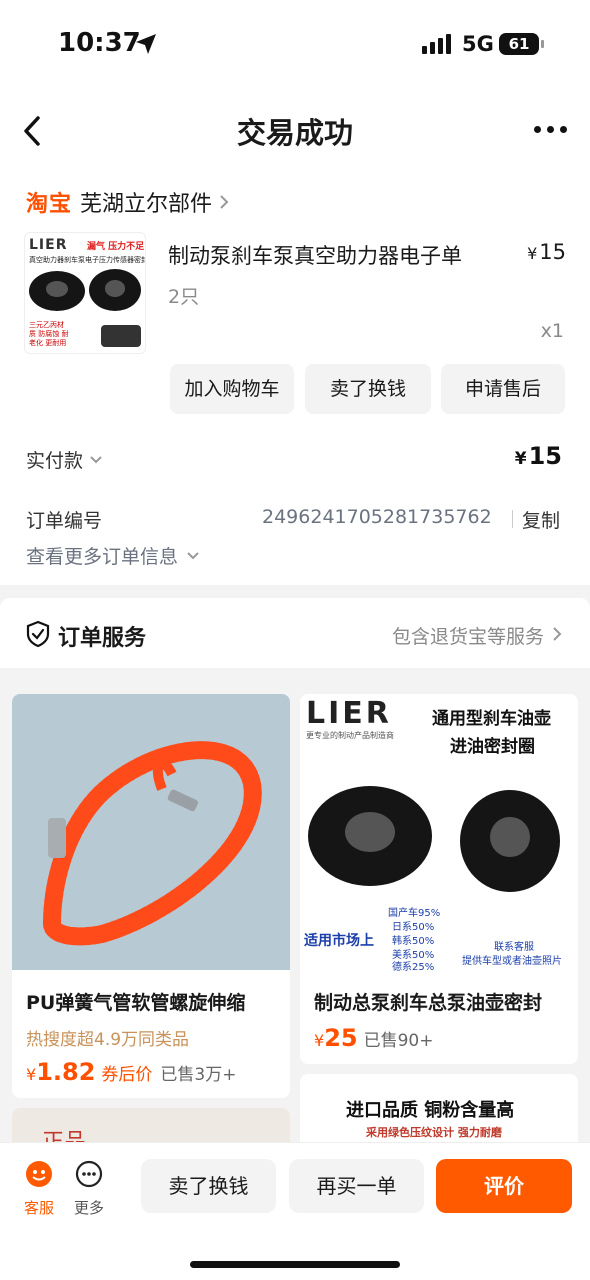 The height and width of the screenshot is (1280, 590). What do you see at coordinates (541, 519) in the screenshot?
I see `copy-button: 复制` at bounding box center [541, 519].